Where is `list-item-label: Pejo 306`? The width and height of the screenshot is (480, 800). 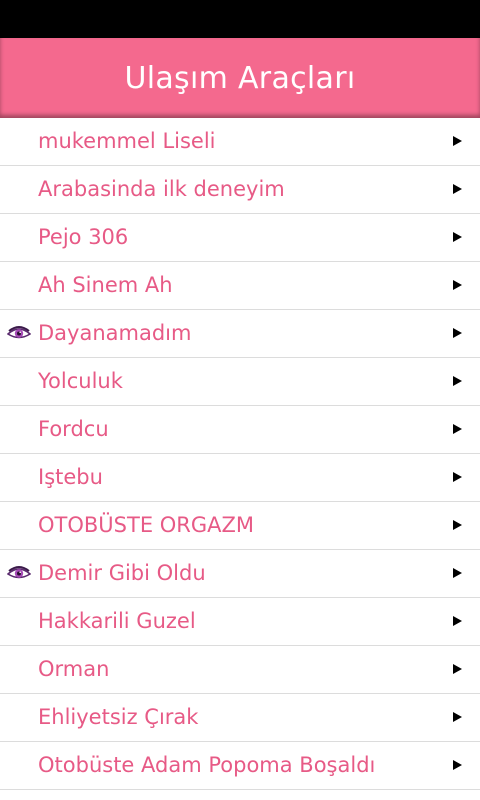 list-item-label: Pejo 306 is located at coordinates (83, 237).